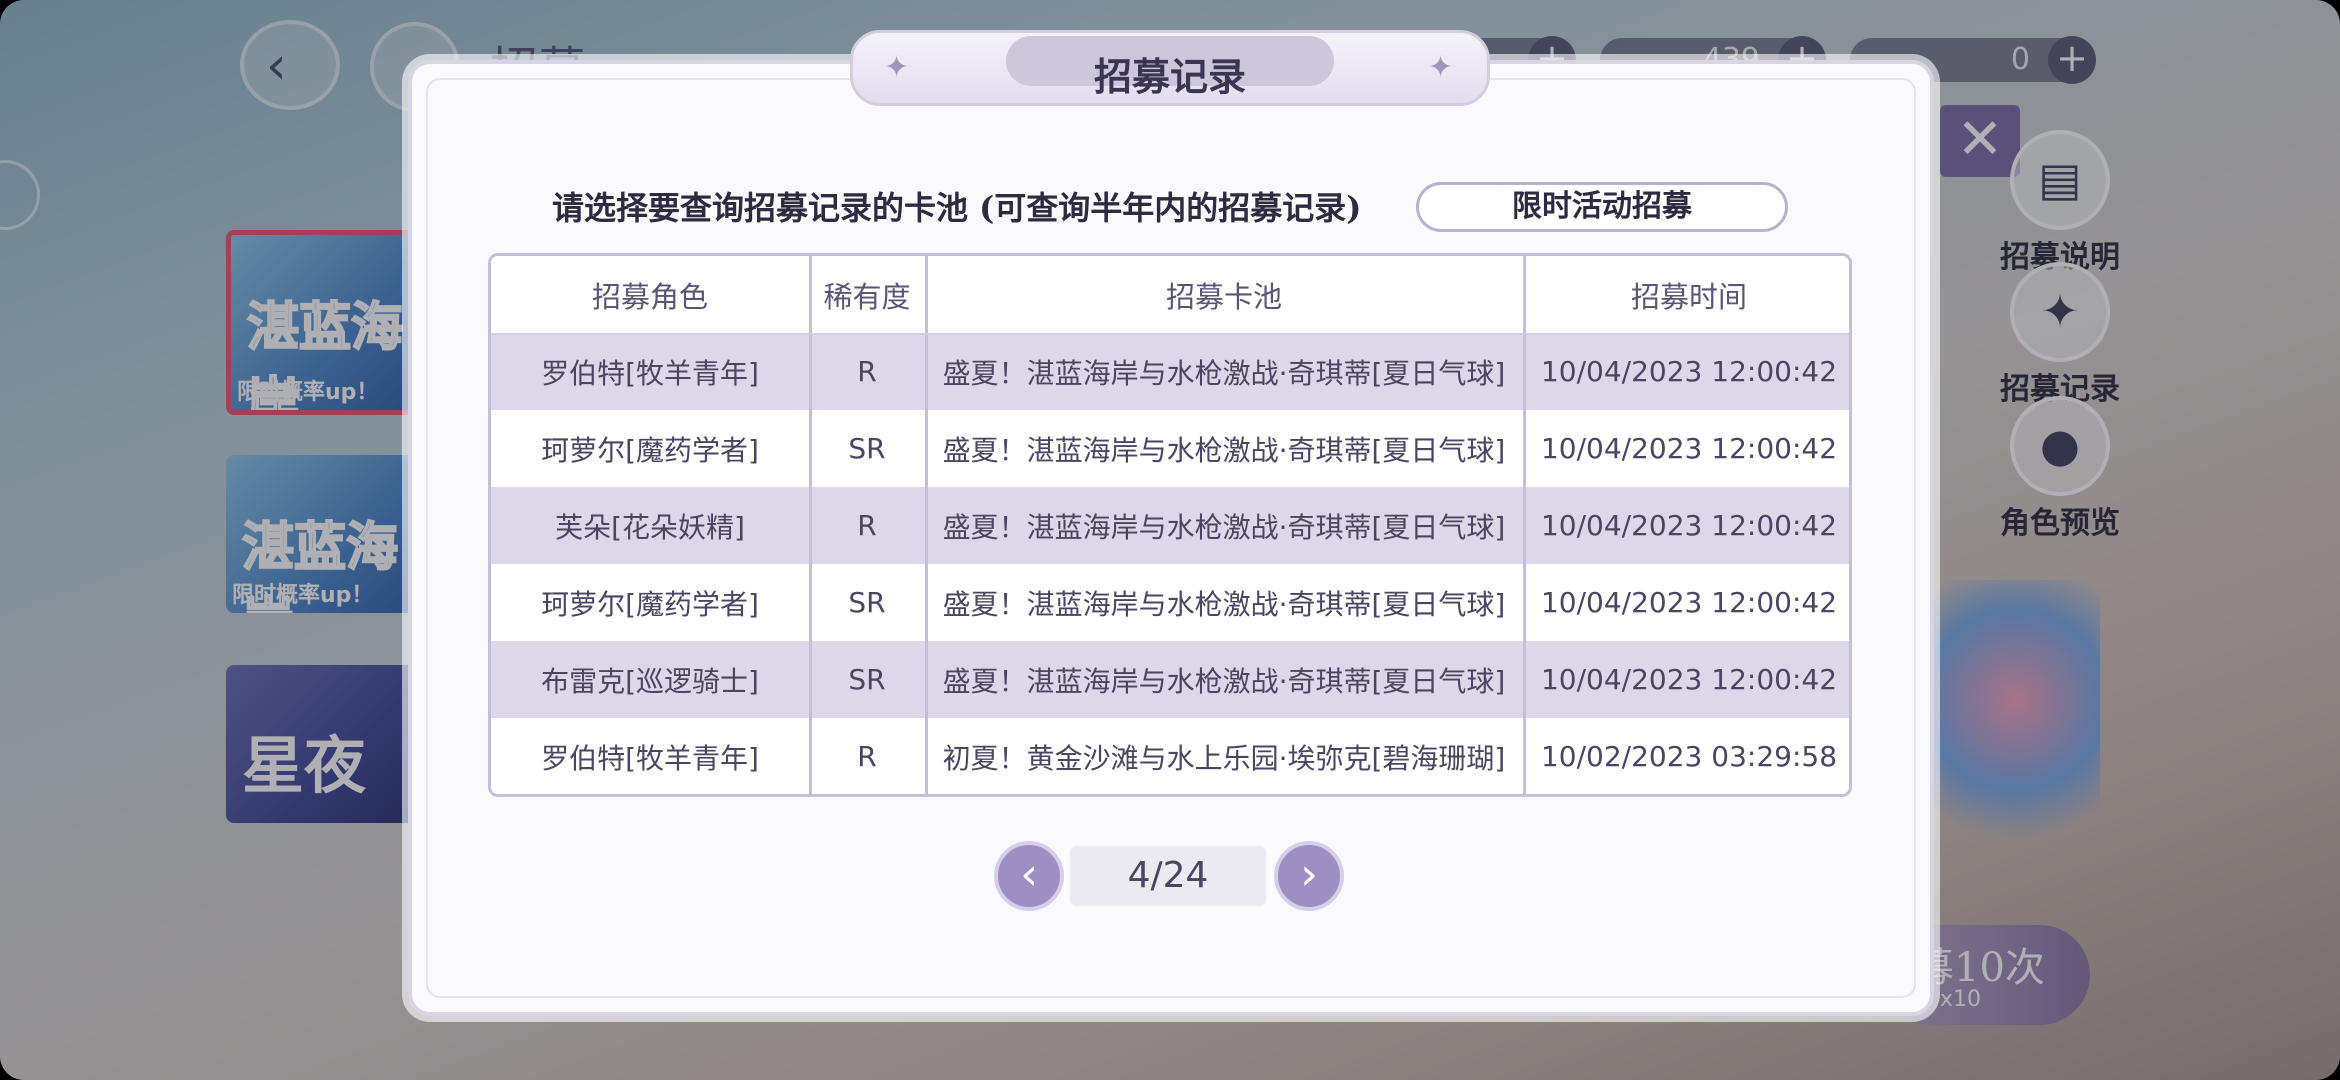 The image size is (2340, 1080). What do you see at coordinates (1224, 758) in the screenshot?
I see `row-pool: 初夏！黄金沙滩与水上乐园·埃弥克[碧海珊瑚]` at bounding box center [1224, 758].